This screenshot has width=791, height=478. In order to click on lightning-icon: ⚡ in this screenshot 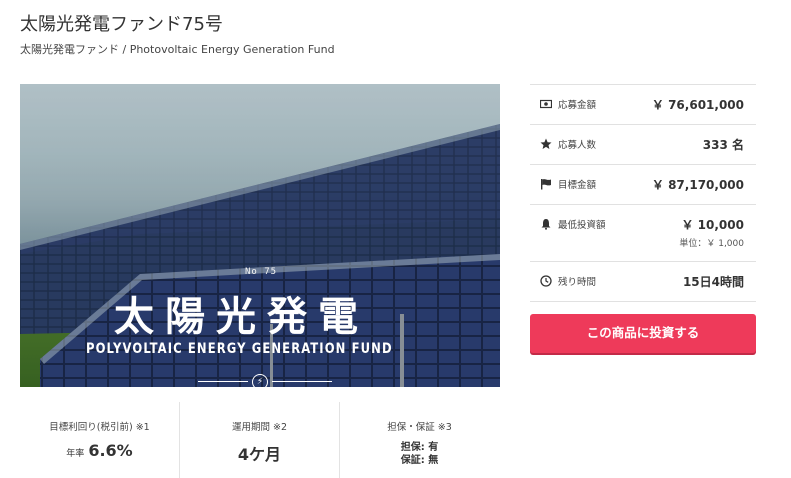, I will do `click(260, 380)`.